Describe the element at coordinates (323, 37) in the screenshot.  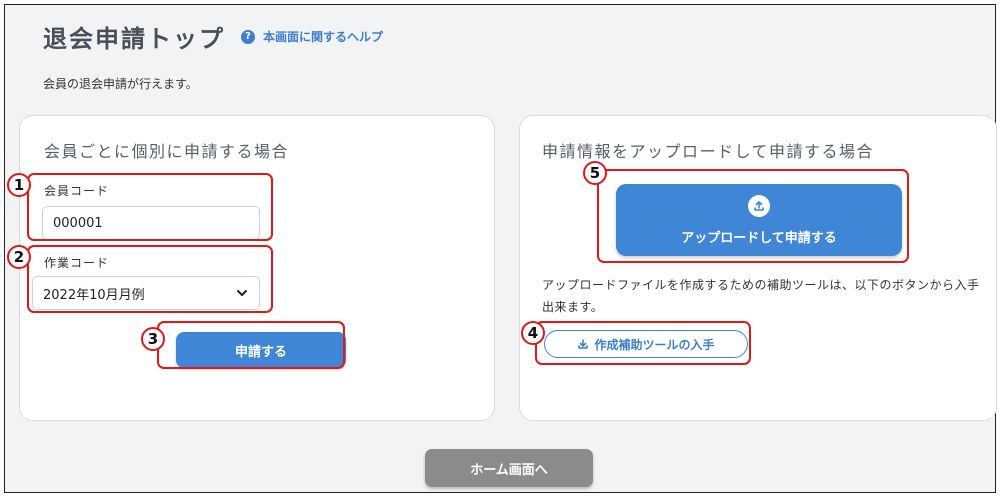
I see `help-link-label: 本画面に関するヘルプ` at that location.